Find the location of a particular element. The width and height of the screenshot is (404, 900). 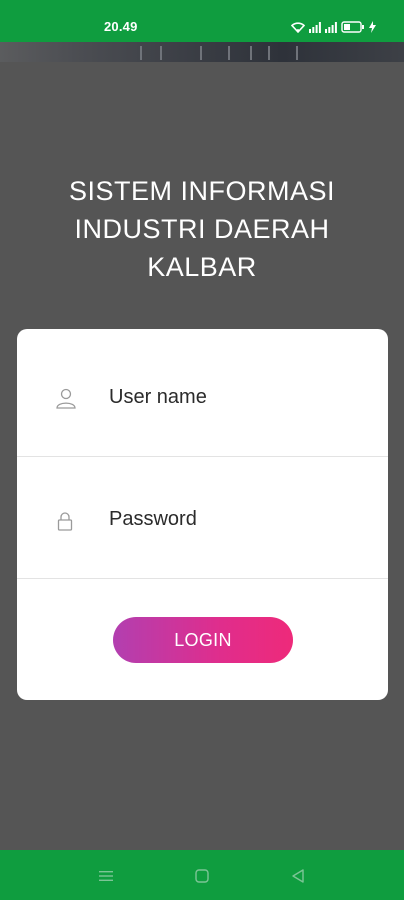

status-icons is located at coordinates (333, 27).